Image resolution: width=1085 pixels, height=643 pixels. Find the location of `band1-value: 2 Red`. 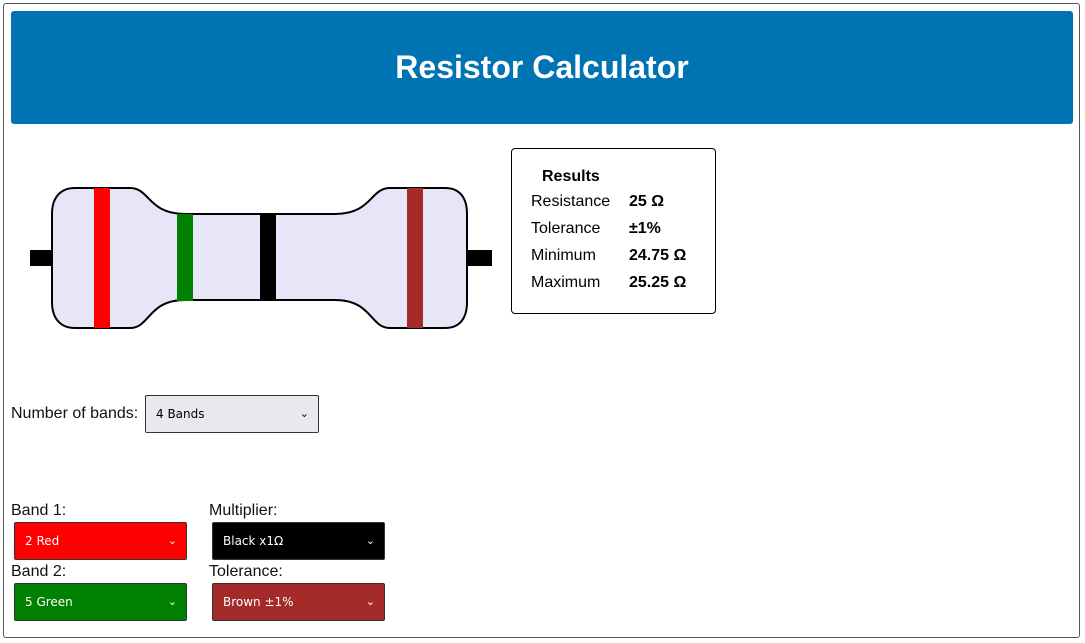

band1-value: 2 Red is located at coordinates (42, 541).